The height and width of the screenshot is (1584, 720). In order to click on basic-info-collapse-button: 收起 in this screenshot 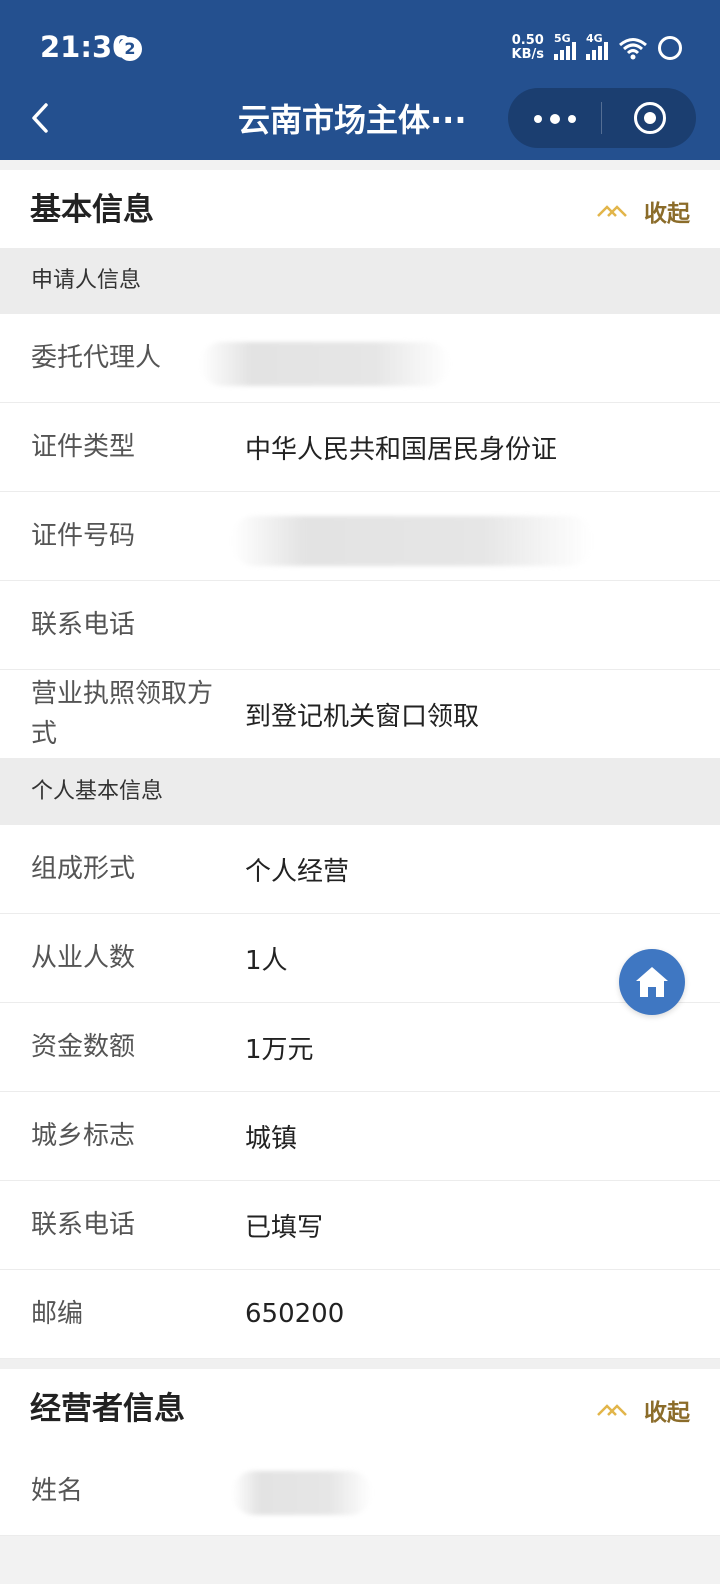, I will do `click(643, 211)`.